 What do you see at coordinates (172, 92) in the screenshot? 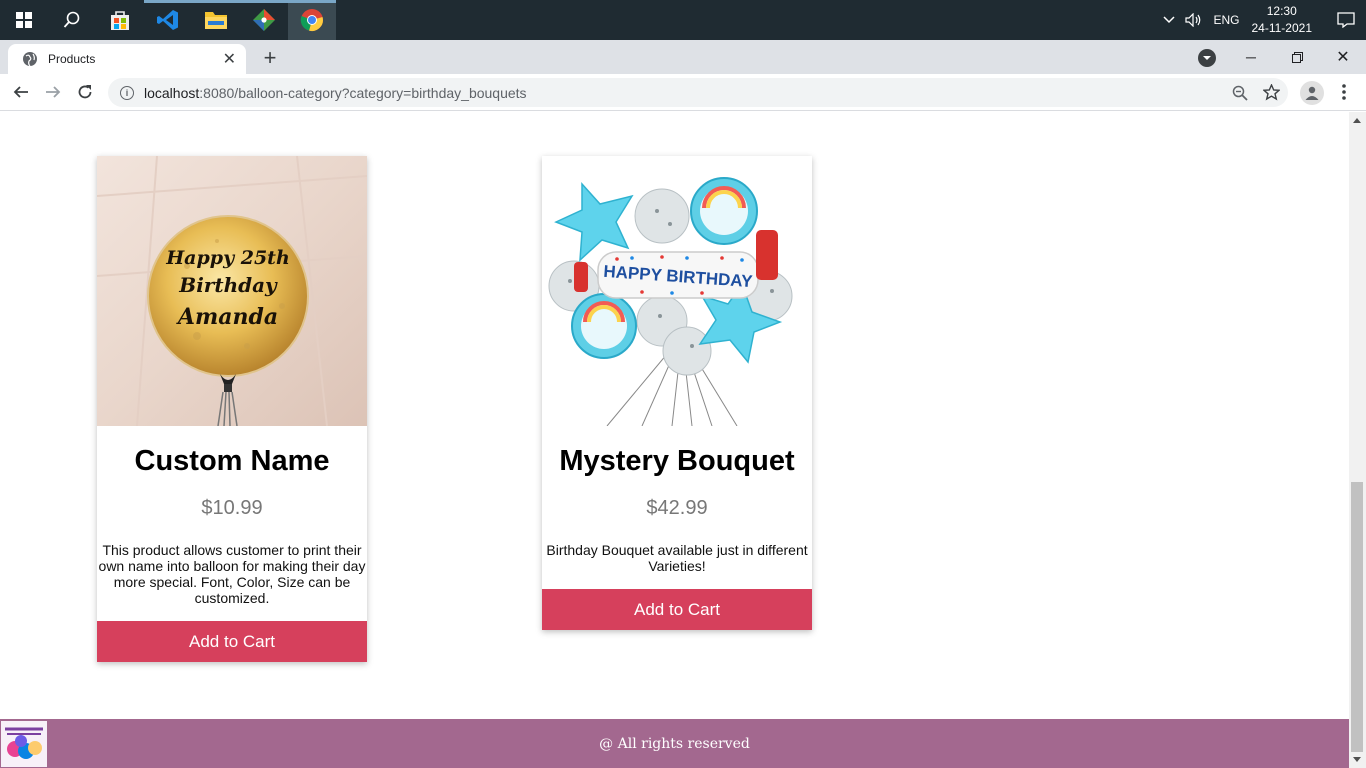
I see `url-host: localhost` at bounding box center [172, 92].